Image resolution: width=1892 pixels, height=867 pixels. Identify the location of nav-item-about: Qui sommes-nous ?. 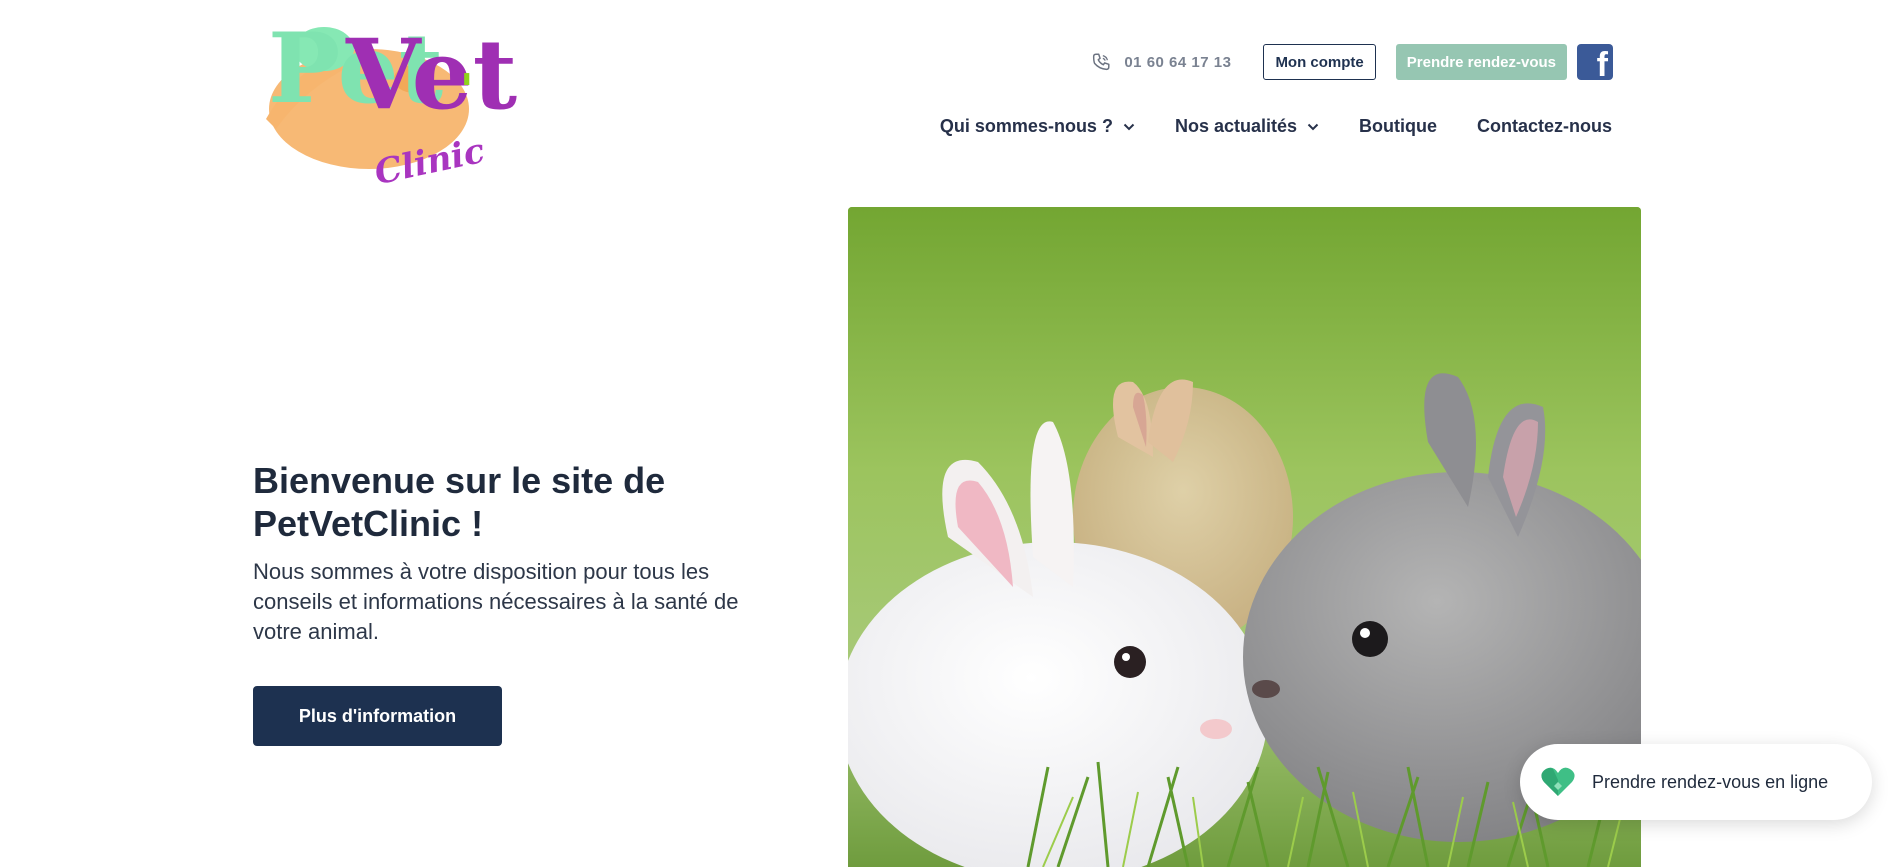
(1037, 126).